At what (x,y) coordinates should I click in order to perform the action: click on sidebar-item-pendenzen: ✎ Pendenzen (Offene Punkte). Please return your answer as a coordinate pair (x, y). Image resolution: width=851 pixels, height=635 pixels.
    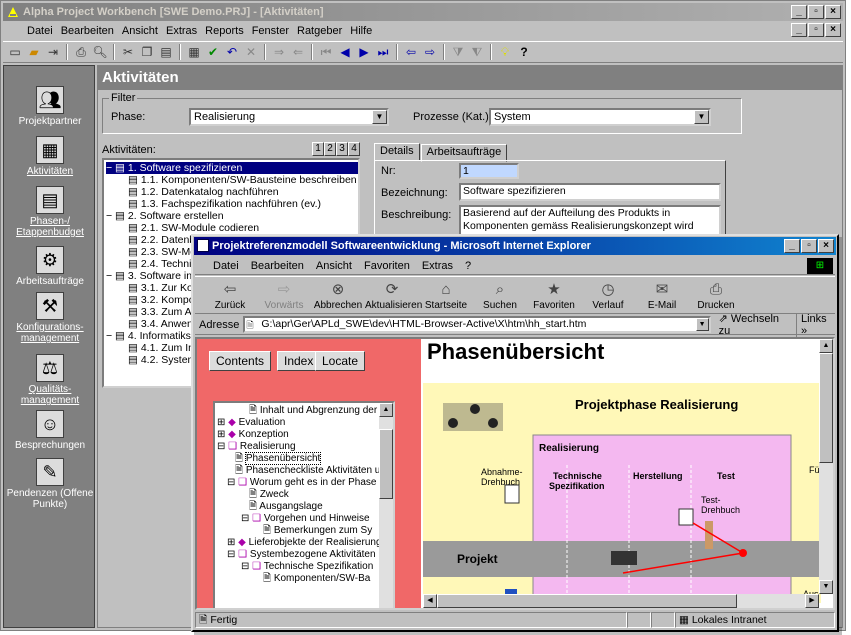
    Looking at the image, I should click on (50, 484).